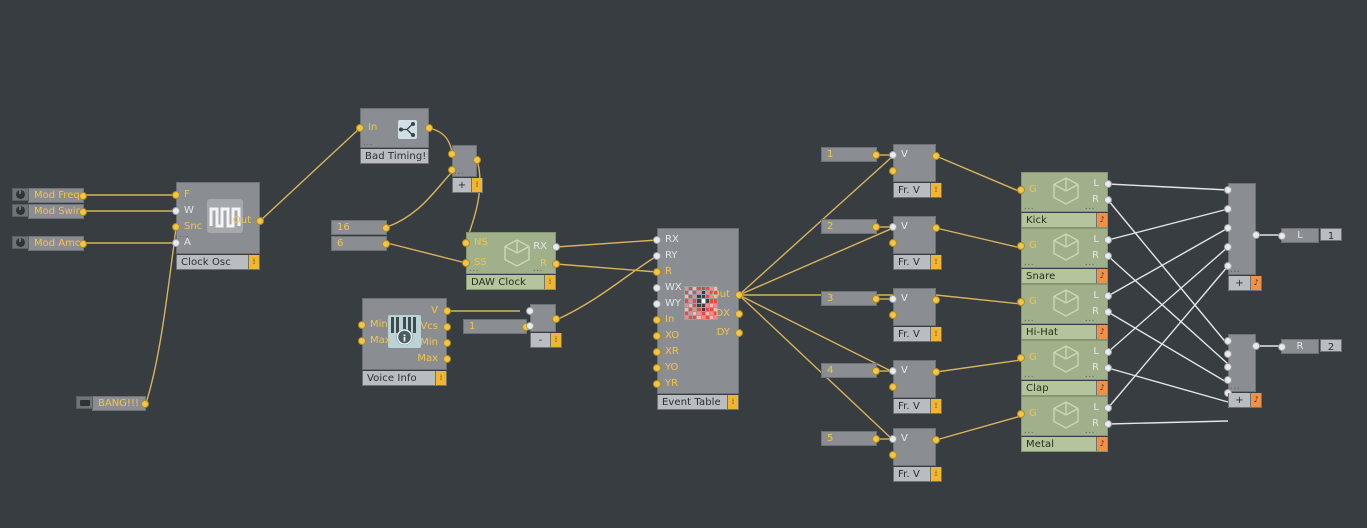 The image size is (1367, 528). What do you see at coordinates (362, 325) in the screenshot?
I see `voice-info-input-min-port` at bounding box center [362, 325].